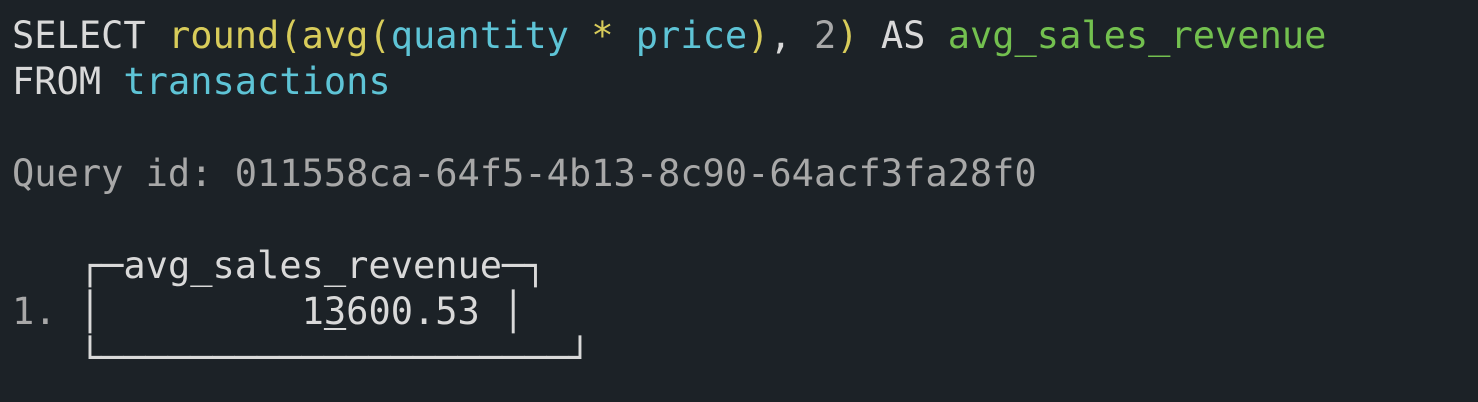  What do you see at coordinates (201, 311) in the screenshot?
I see `cell-padding` at bounding box center [201, 311].